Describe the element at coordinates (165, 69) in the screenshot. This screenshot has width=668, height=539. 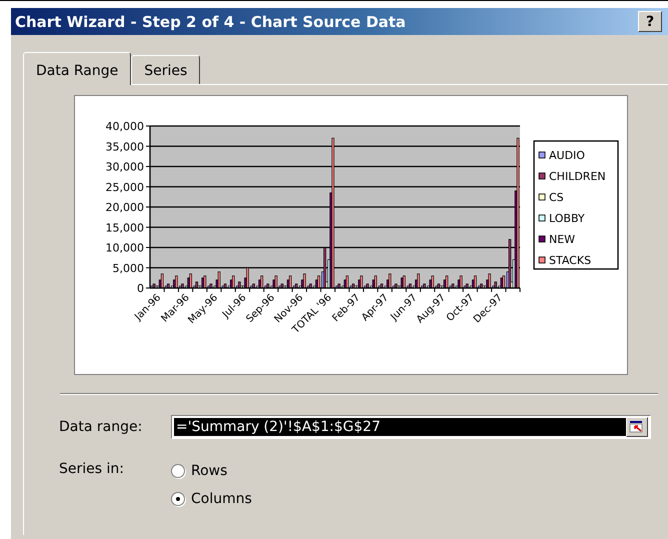
I see `tab: Series` at that location.